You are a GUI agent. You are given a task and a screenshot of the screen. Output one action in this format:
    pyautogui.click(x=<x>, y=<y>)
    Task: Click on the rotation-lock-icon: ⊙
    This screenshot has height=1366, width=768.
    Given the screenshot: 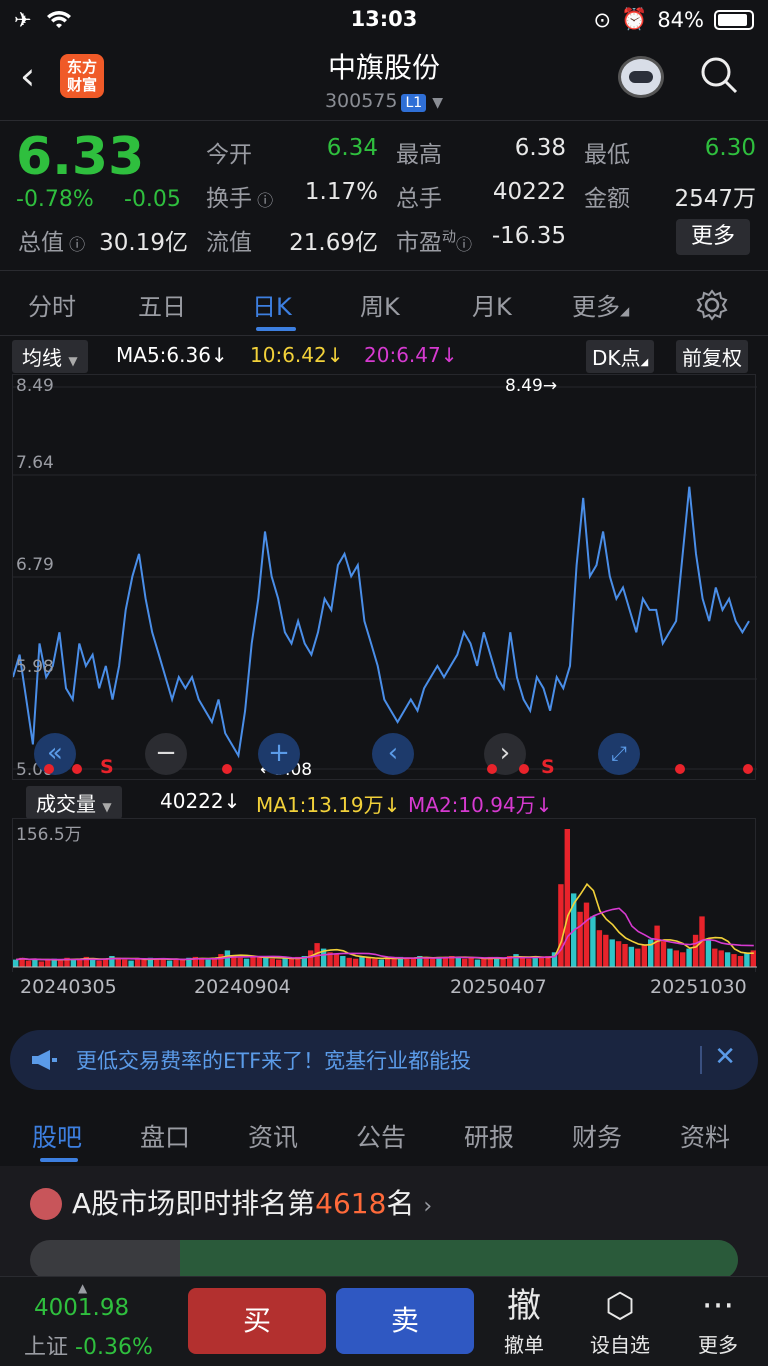 What is the action you would take?
    pyautogui.click(x=602, y=19)
    